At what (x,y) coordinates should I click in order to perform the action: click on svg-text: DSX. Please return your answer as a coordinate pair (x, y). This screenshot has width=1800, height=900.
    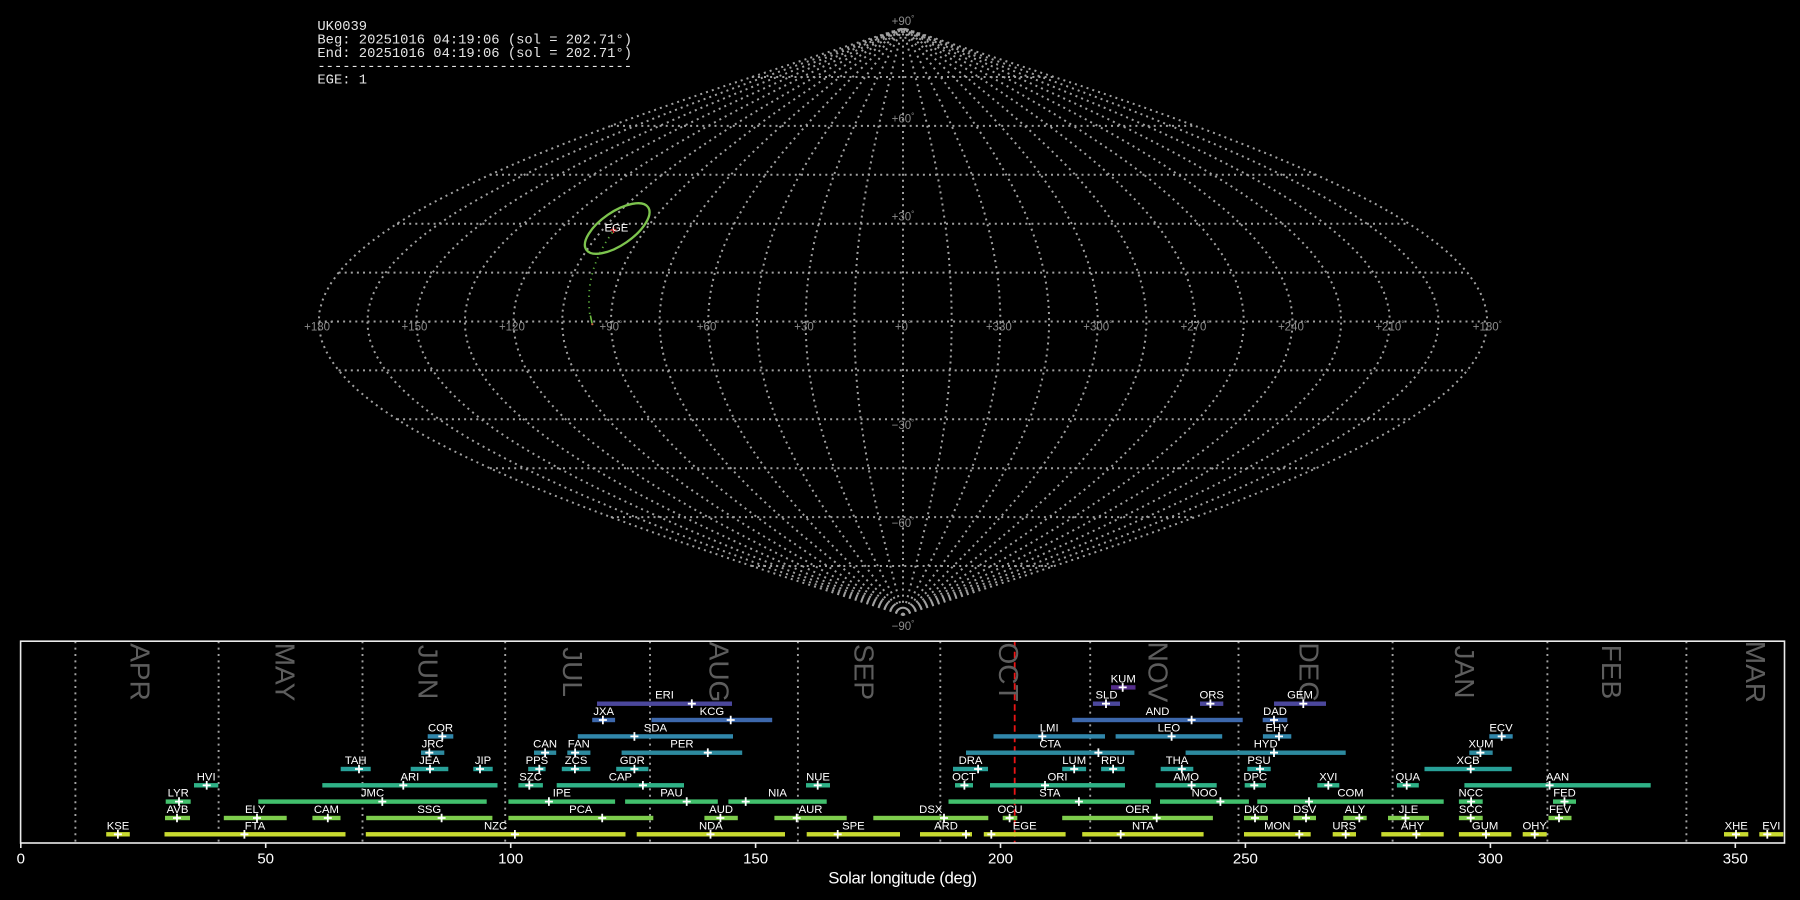
    Looking at the image, I should click on (931, 810).